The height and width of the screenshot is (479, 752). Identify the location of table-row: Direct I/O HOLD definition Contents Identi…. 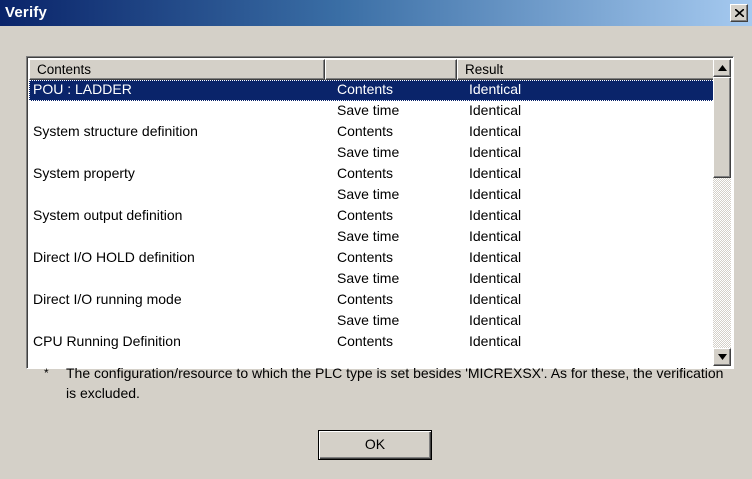
(372, 258).